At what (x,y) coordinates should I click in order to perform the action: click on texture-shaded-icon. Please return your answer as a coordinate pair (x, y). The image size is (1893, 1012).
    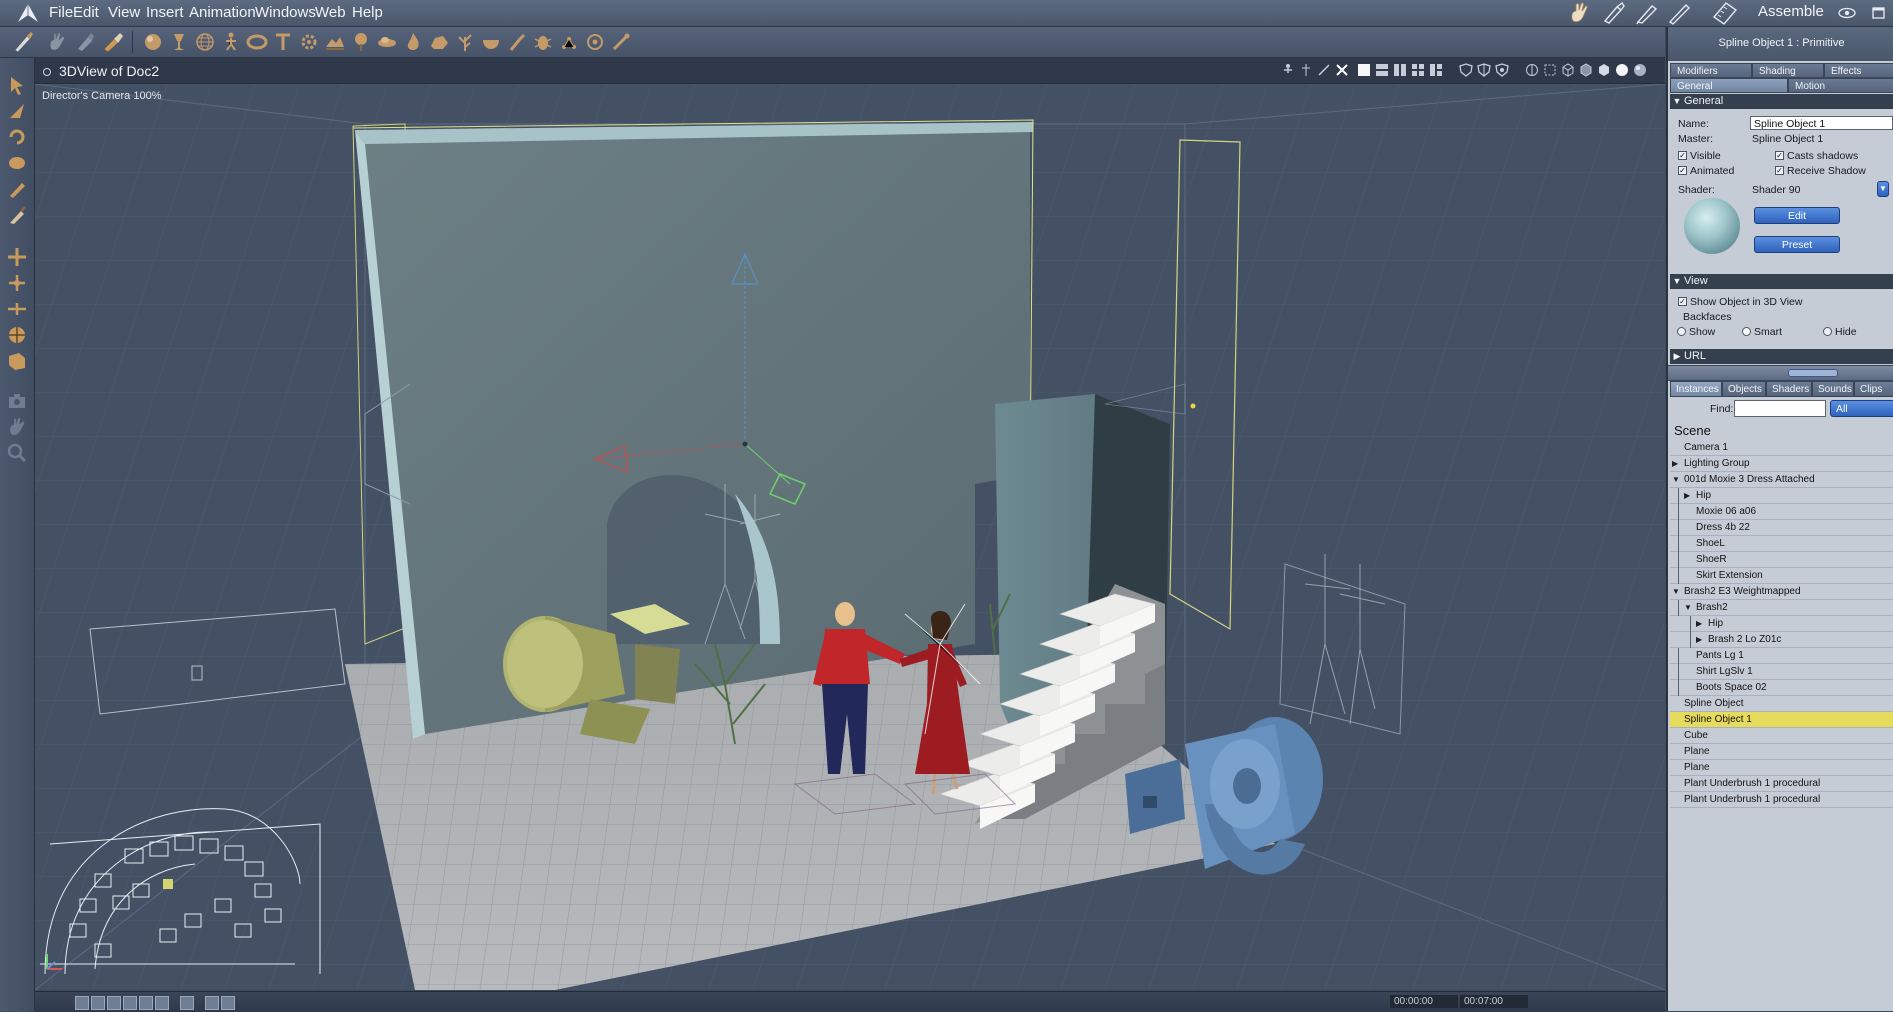
    Looking at the image, I should click on (1640, 70).